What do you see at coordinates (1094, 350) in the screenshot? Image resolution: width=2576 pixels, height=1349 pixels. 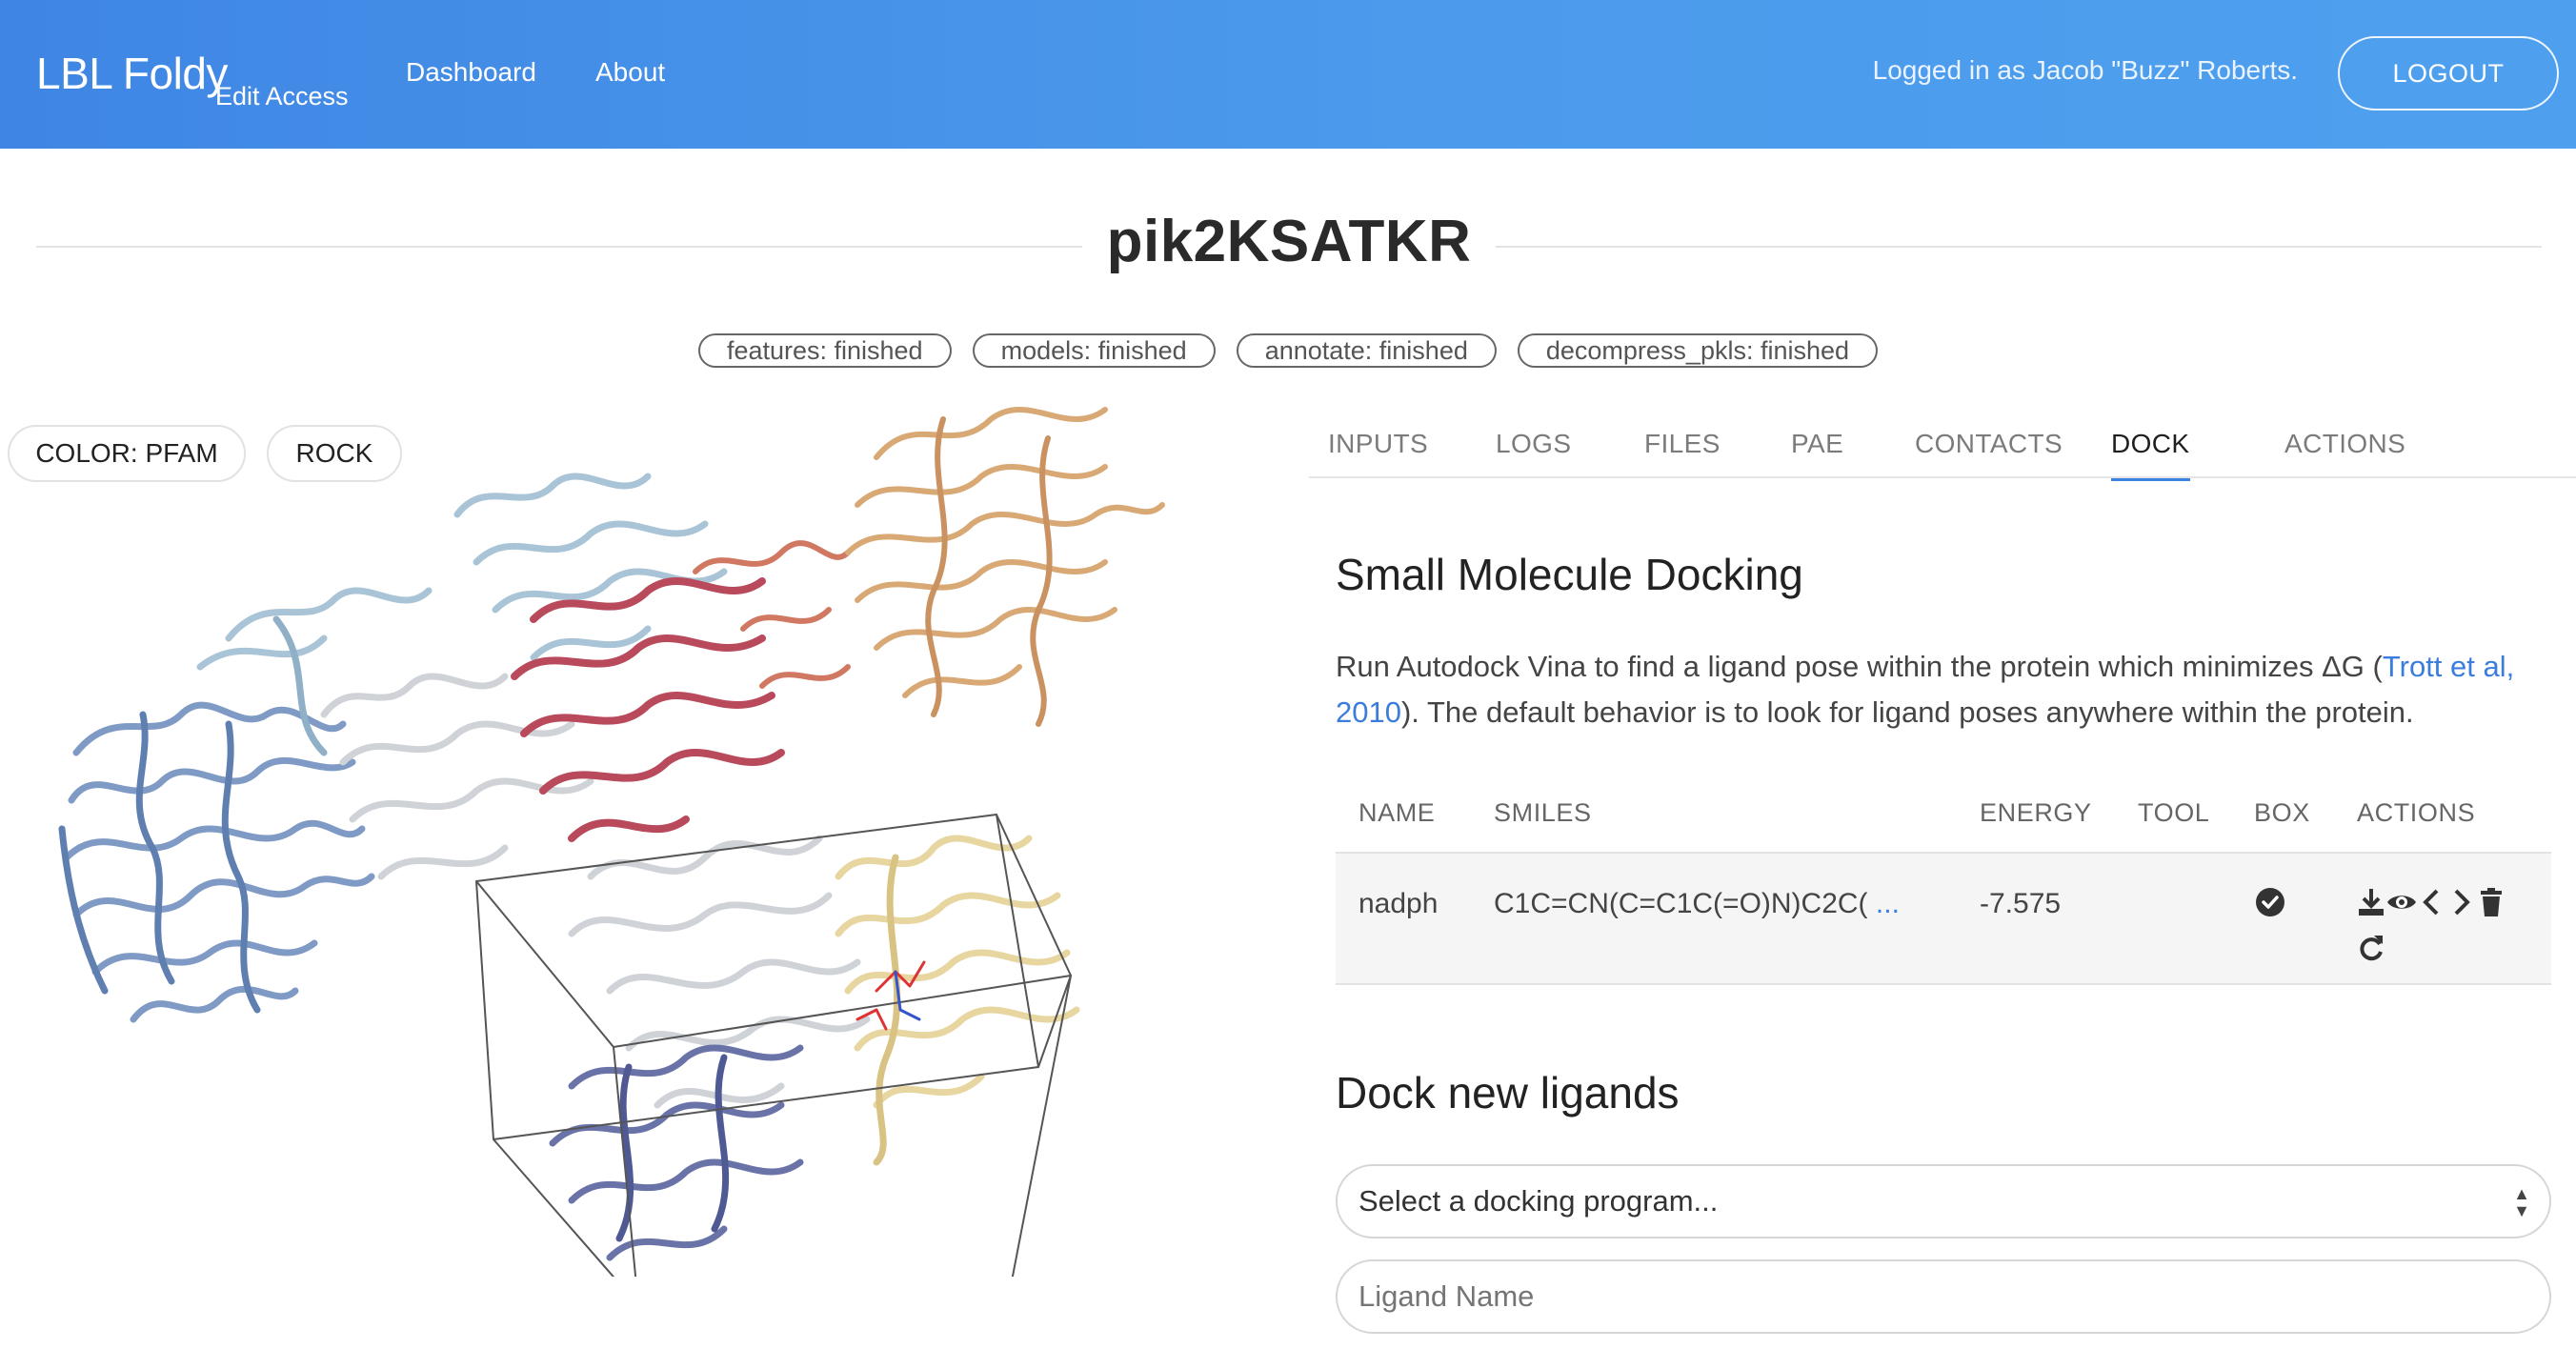 I see `status-chip-models: models: finished` at bounding box center [1094, 350].